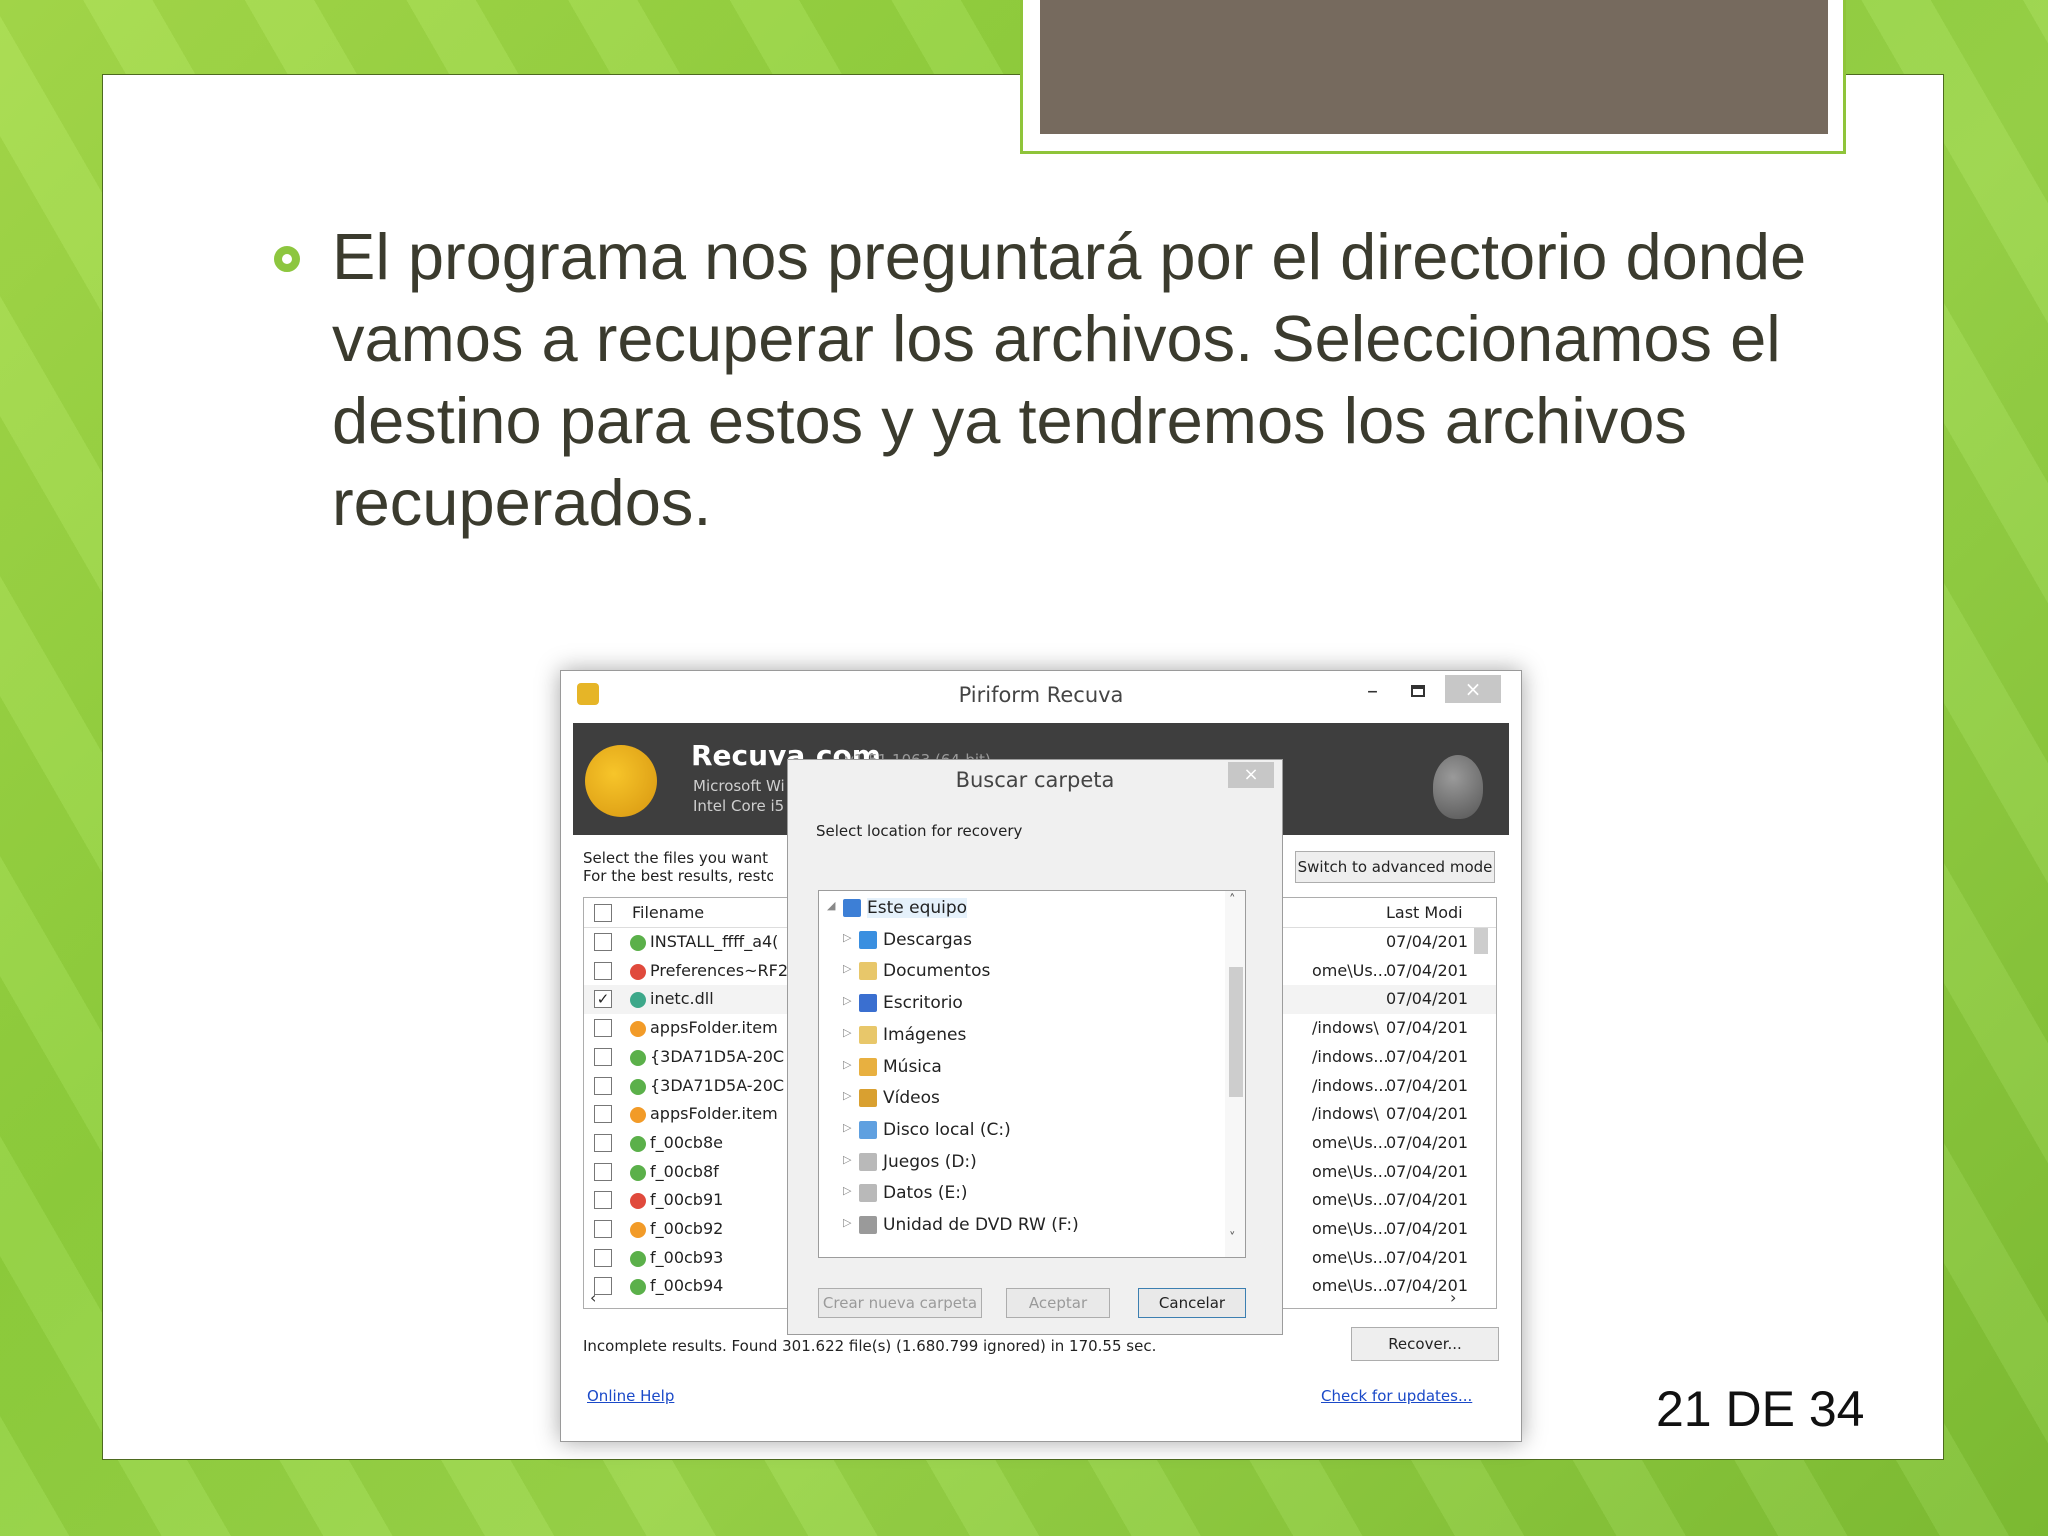  What do you see at coordinates (1481, 1108) in the screenshot?
I see `file-list-vscroll` at bounding box center [1481, 1108].